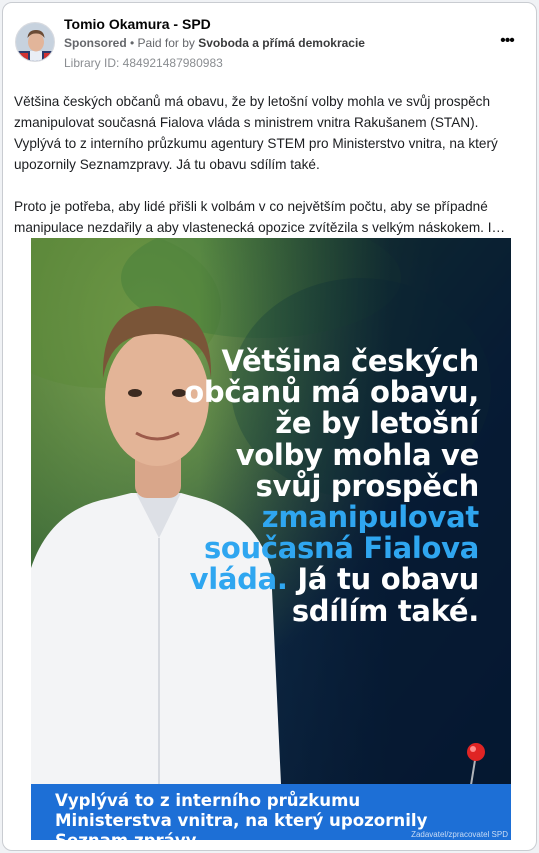 The width and height of the screenshot is (539, 853). What do you see at coordinates (137, 24) in the screenshot?
I see `page-name-link: Tomio Okamura - SPD` at bounding box center [137, 24].